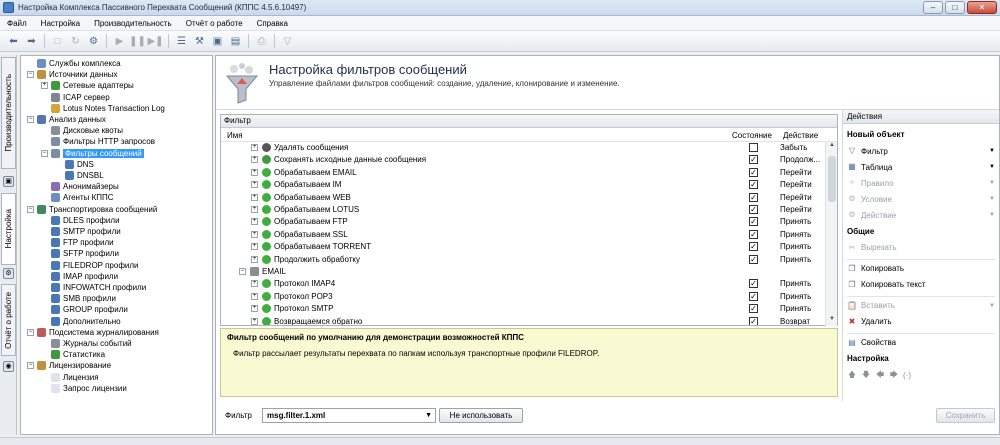 The height and width of the screenshot is (445, 1000). Describe the element at coordinates (521, 222) in the screenshot. I see `filter-row: + Обрабатываем FTP ✓ Принять` at that location.